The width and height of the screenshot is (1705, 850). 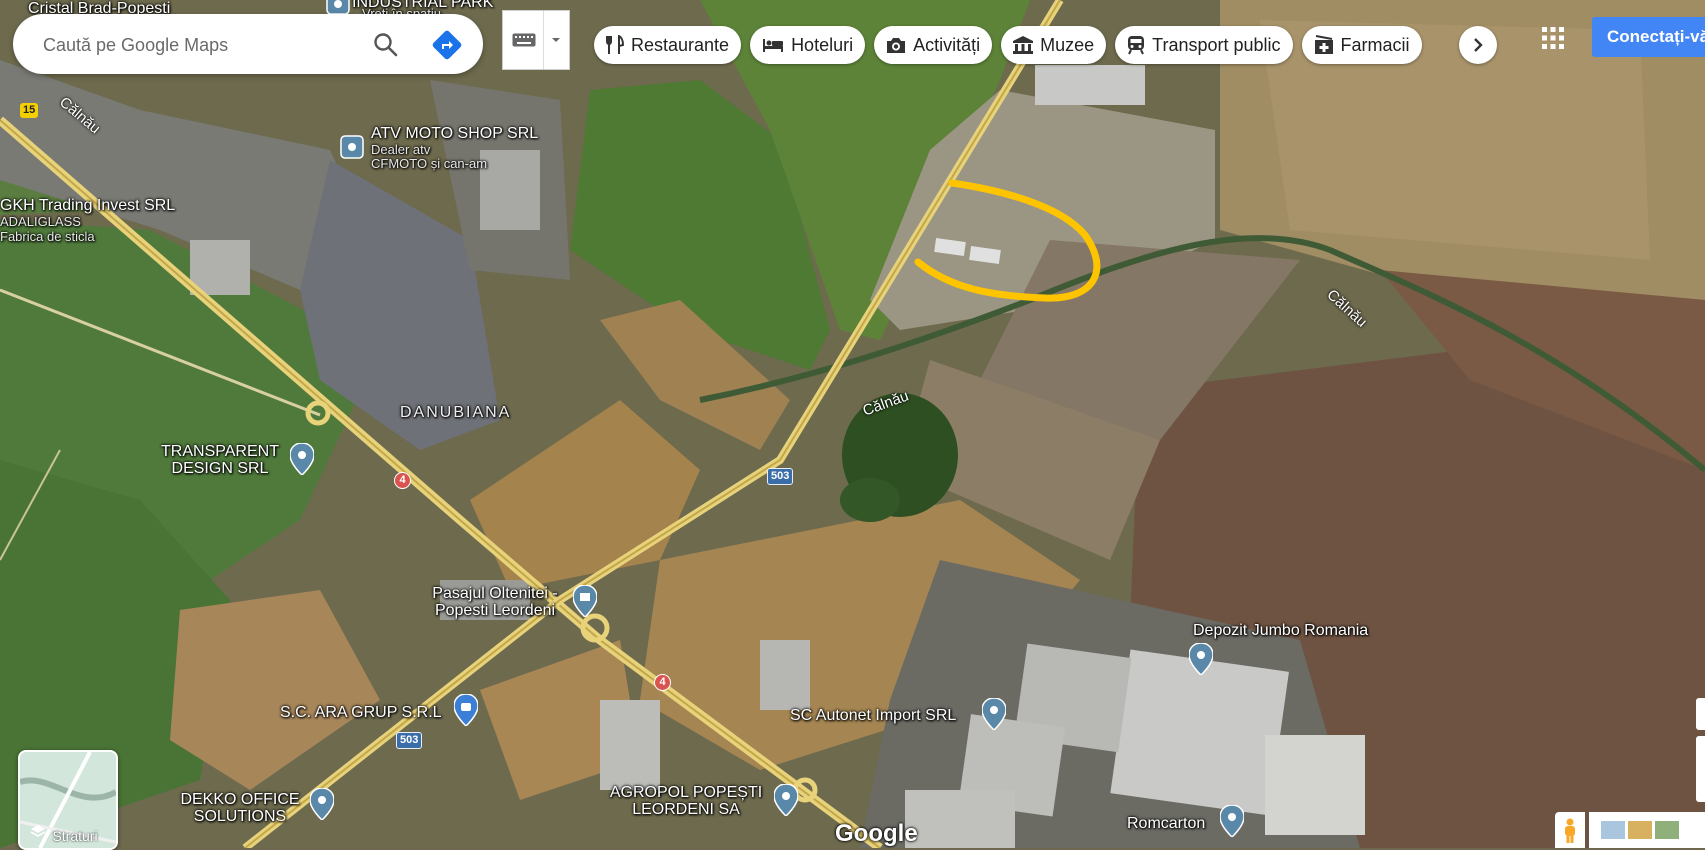 What do you see at coordinates (429, 163) in the screenshot?
I see `place-sublabel: CFMOTO și can-am` at bounding box center [429, 163].